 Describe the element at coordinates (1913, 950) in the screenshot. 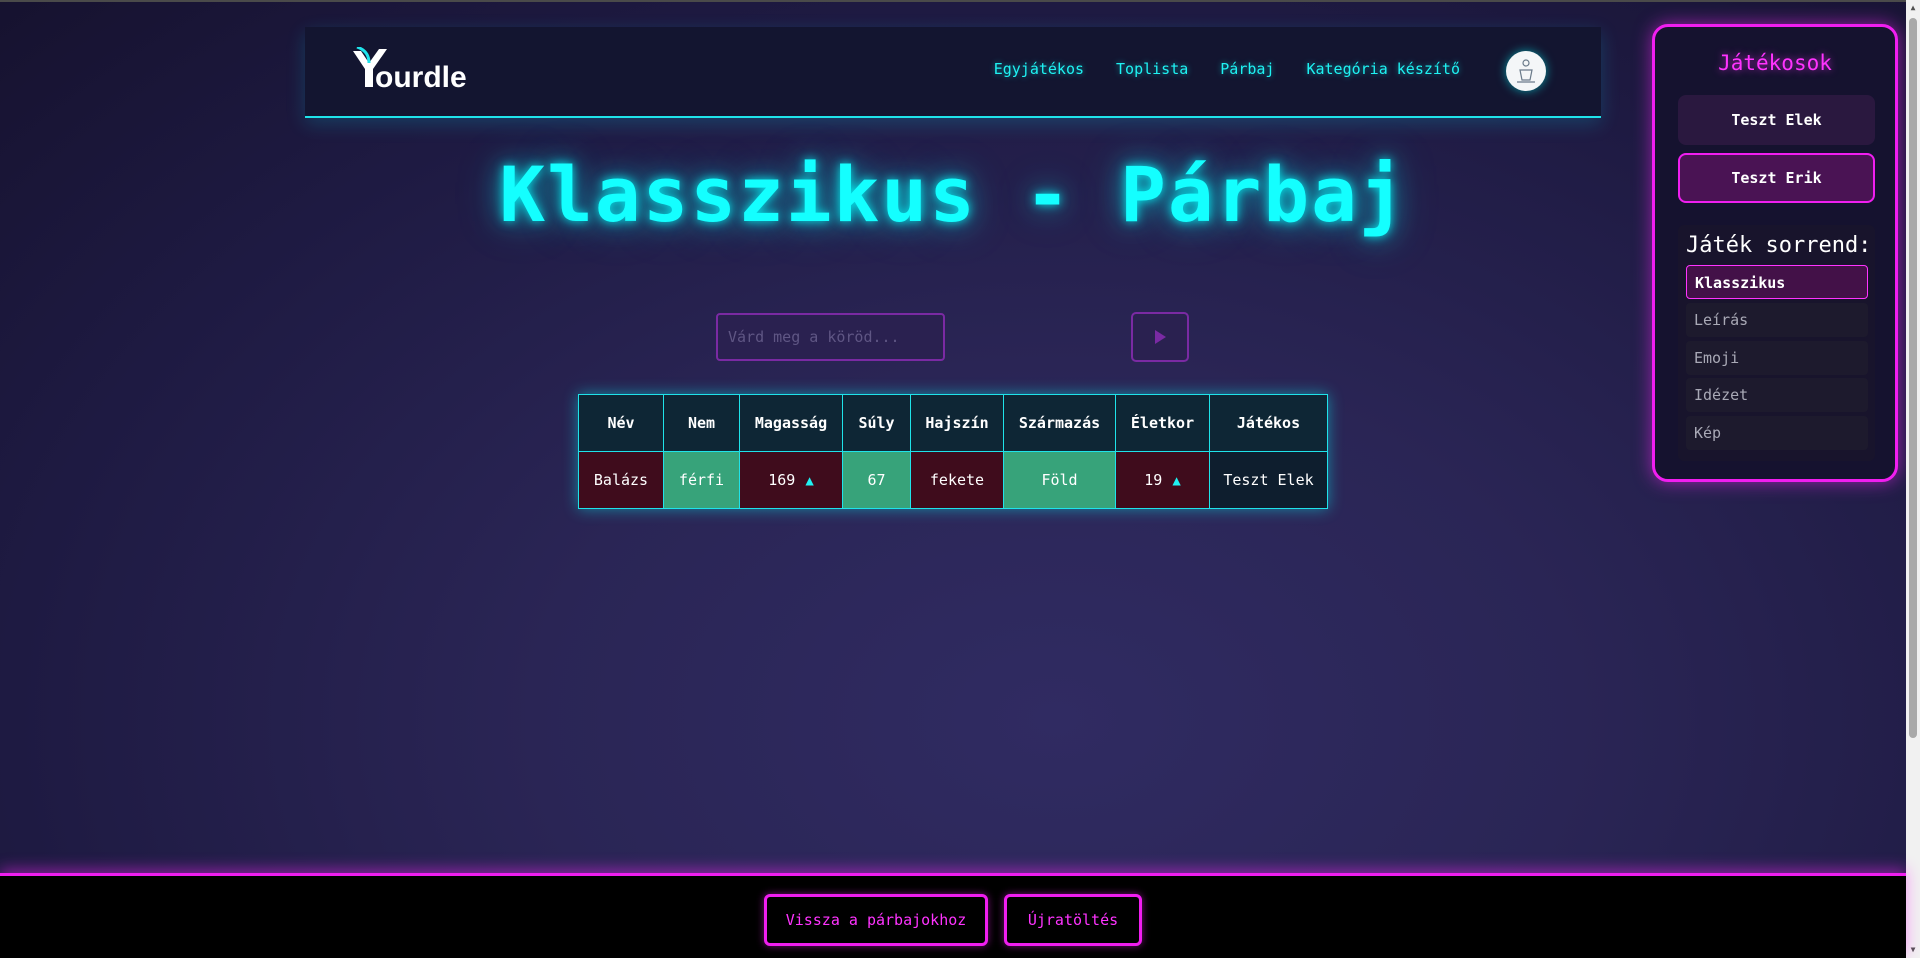

I see `scroll-down-icon: ▼` at that location.